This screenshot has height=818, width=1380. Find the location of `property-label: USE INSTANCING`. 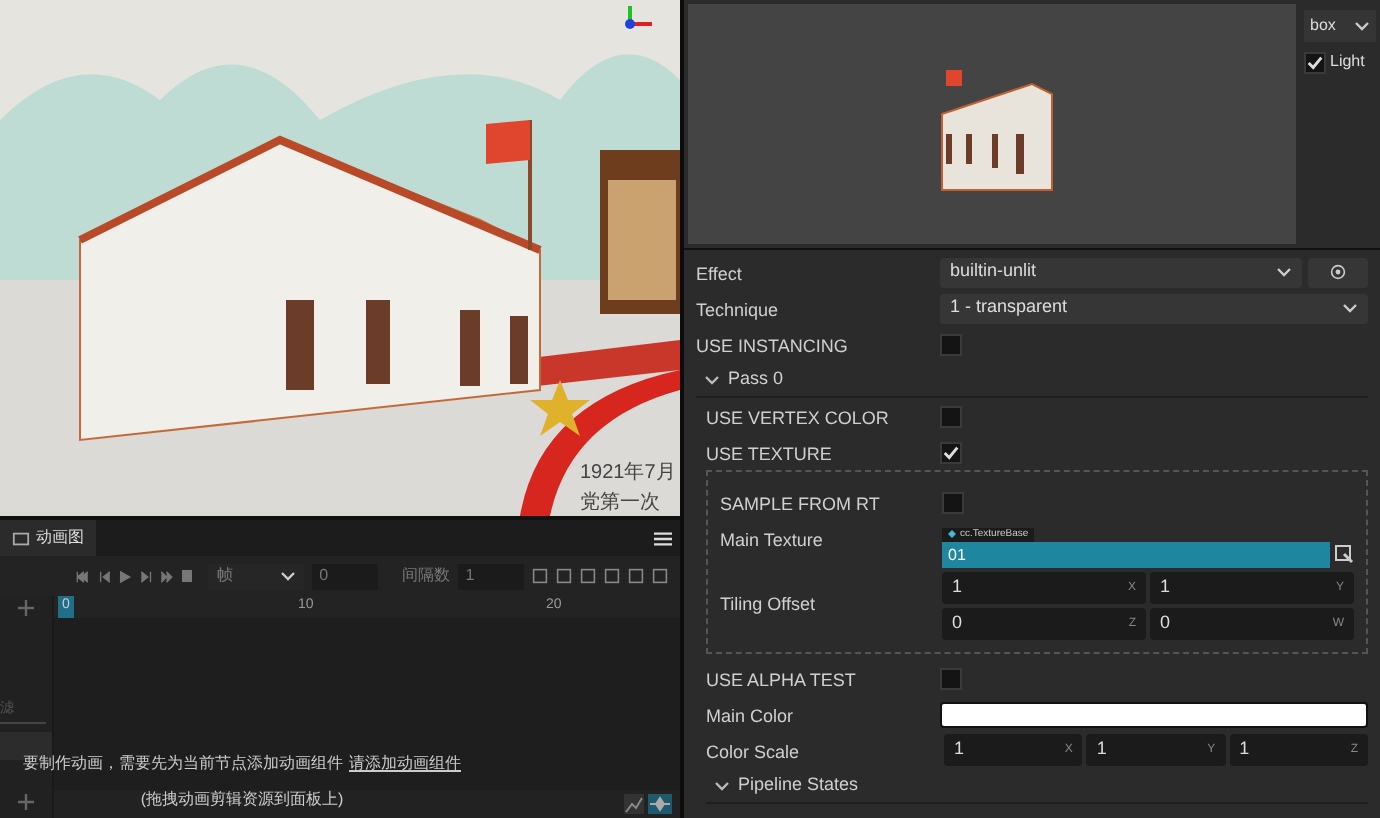

property-label: USE INSTANCING is located at coordinates (772, 346).